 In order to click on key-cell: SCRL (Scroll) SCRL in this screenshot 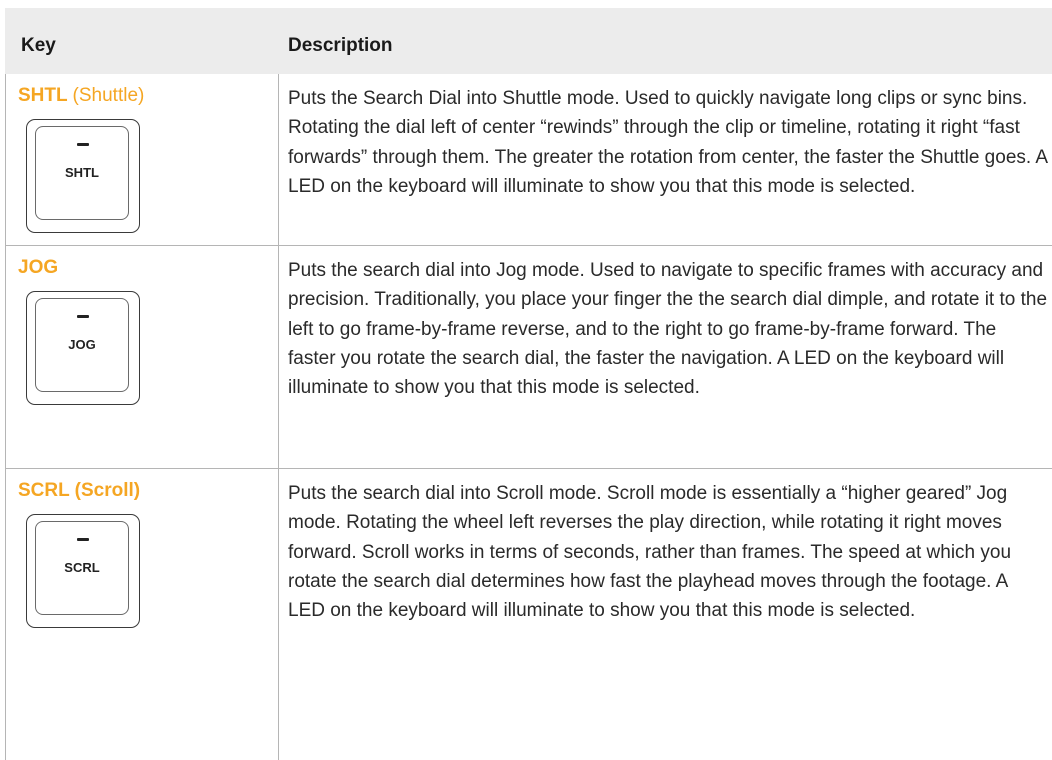, I will do `click(142, 614)`.